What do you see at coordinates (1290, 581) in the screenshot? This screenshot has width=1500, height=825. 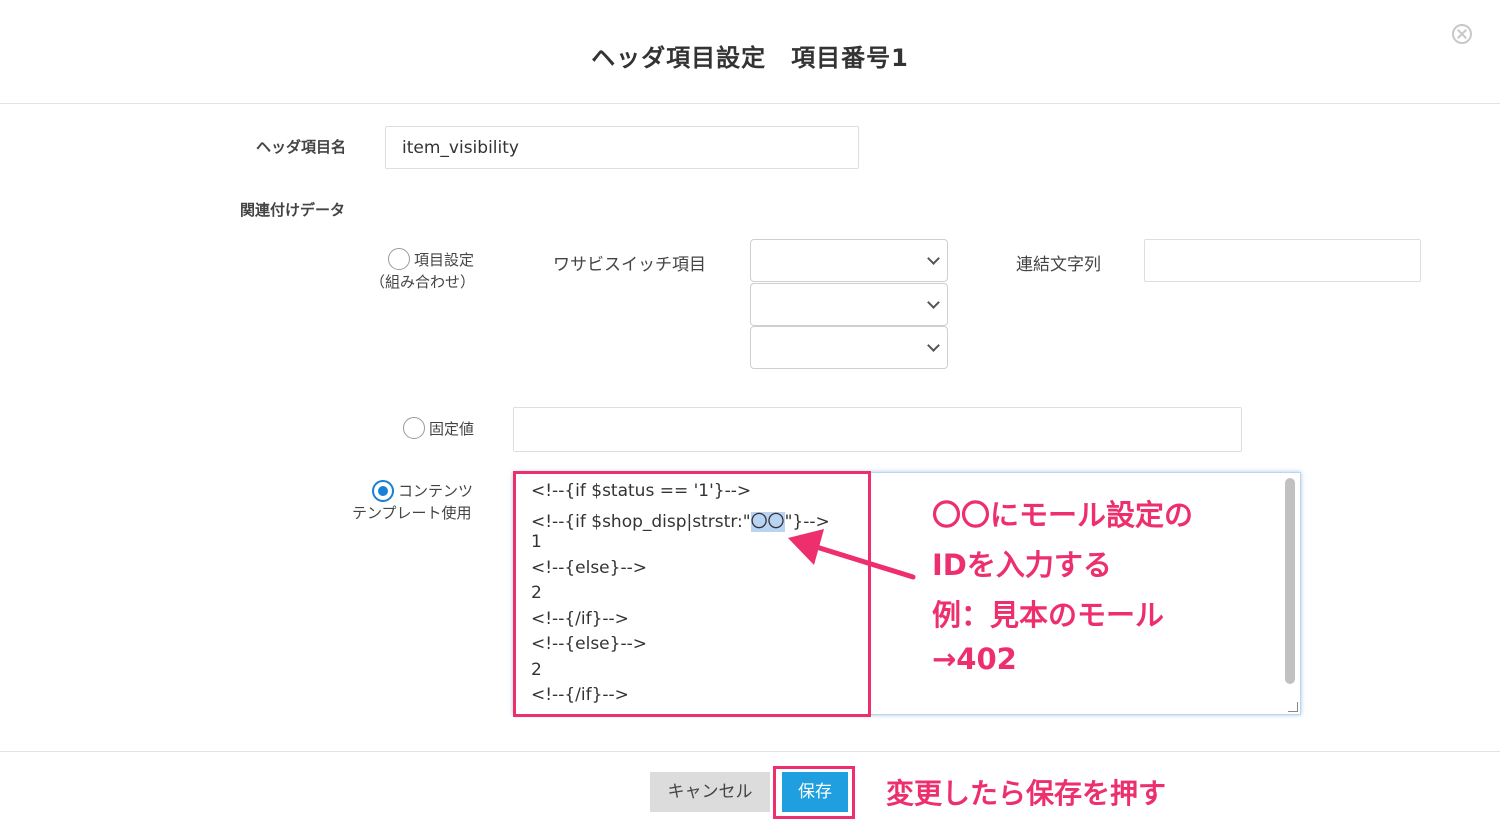 I see `textarea-scrollbar` at bounding box center [1290, 581].